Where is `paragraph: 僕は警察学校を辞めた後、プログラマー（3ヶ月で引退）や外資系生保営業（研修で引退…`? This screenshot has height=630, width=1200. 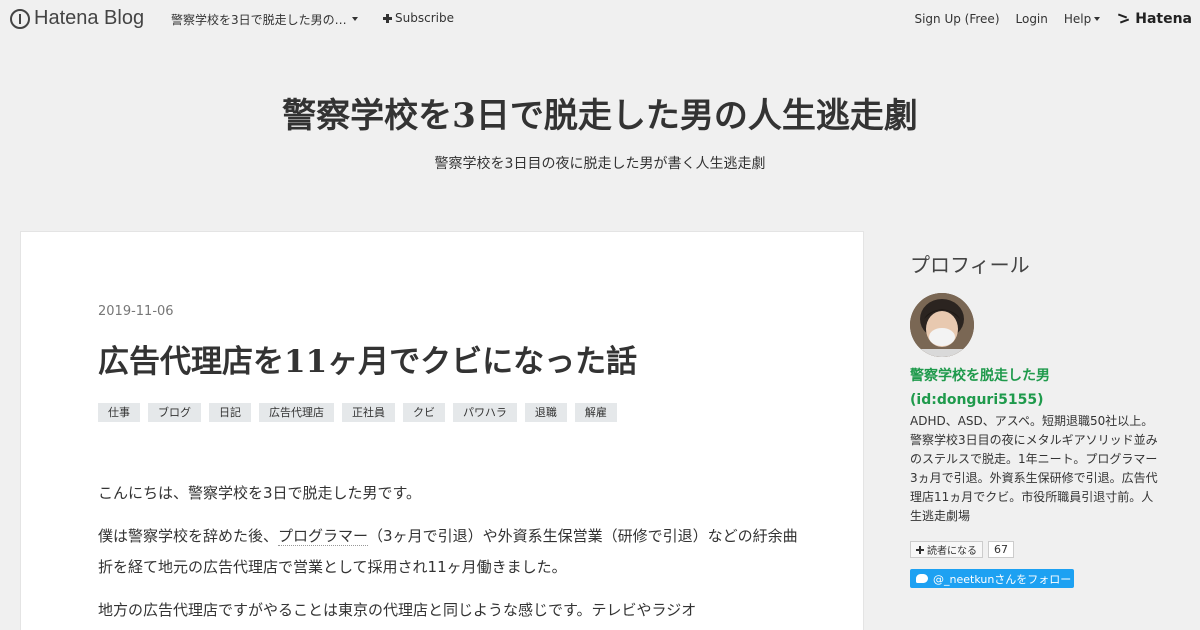 paragraph: 僕は警察学校を辞めた後、プログラマー（3ヶ月で引退）や外資系生保営業（研修で引退… is located at coordinates (448, 552).